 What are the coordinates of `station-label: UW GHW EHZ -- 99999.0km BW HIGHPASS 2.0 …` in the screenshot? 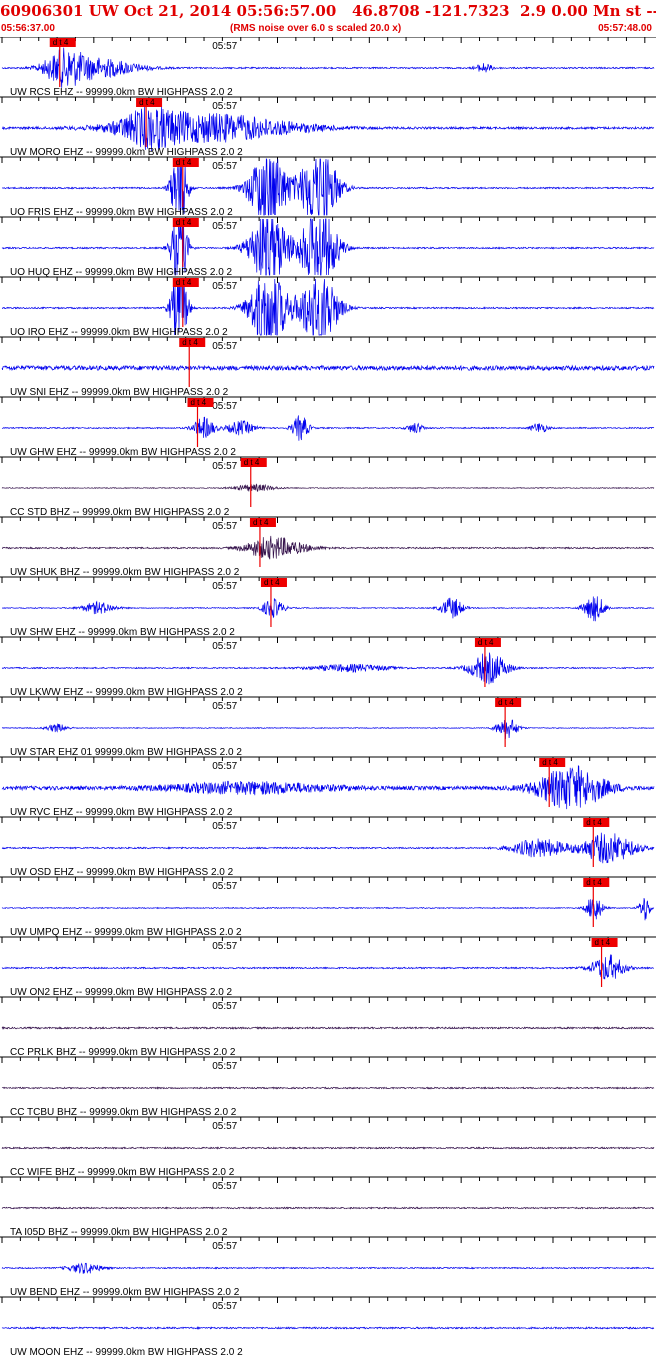 It's located at (123, 452).